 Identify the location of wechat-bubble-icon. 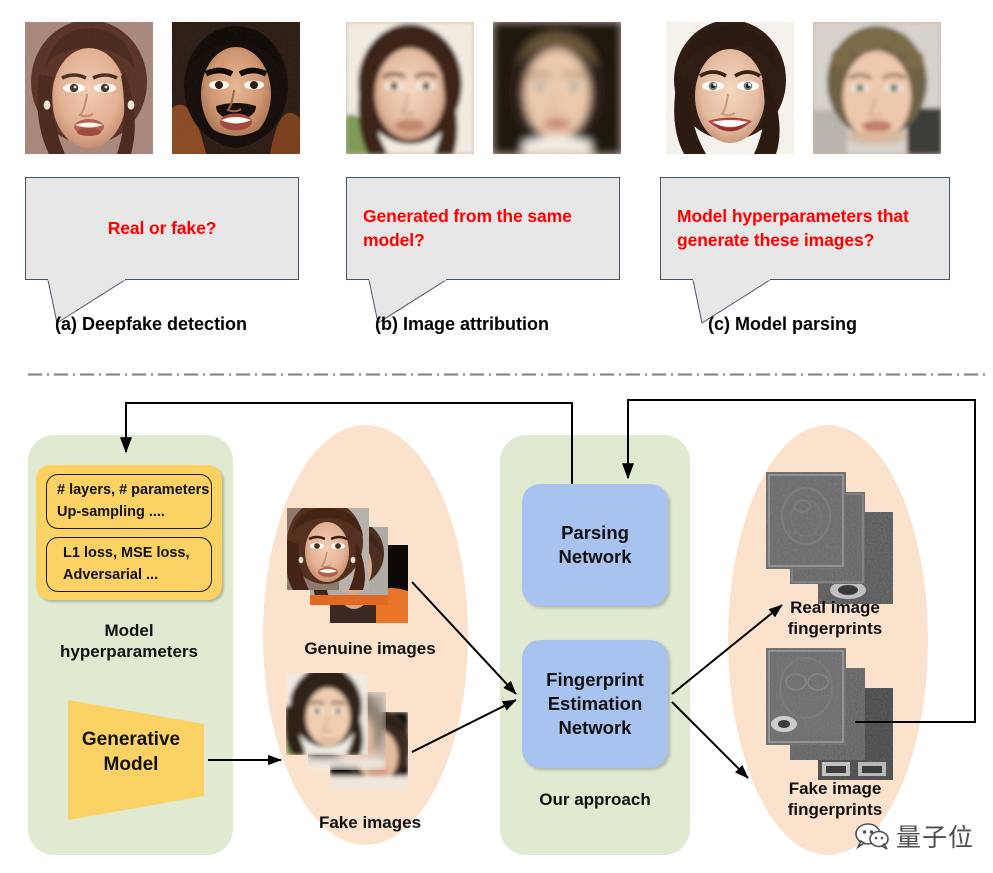
(872, 836).